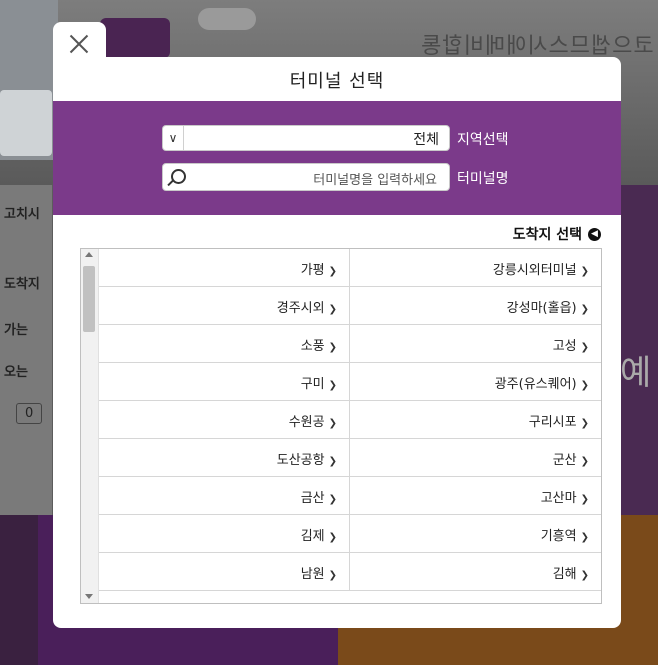 This screenshot has width=658, height=665. What do you see at coordinates (224, 382) in the screenshot?
I see `terminal-item: 구미 ❯` at bounding box center [224, 382].